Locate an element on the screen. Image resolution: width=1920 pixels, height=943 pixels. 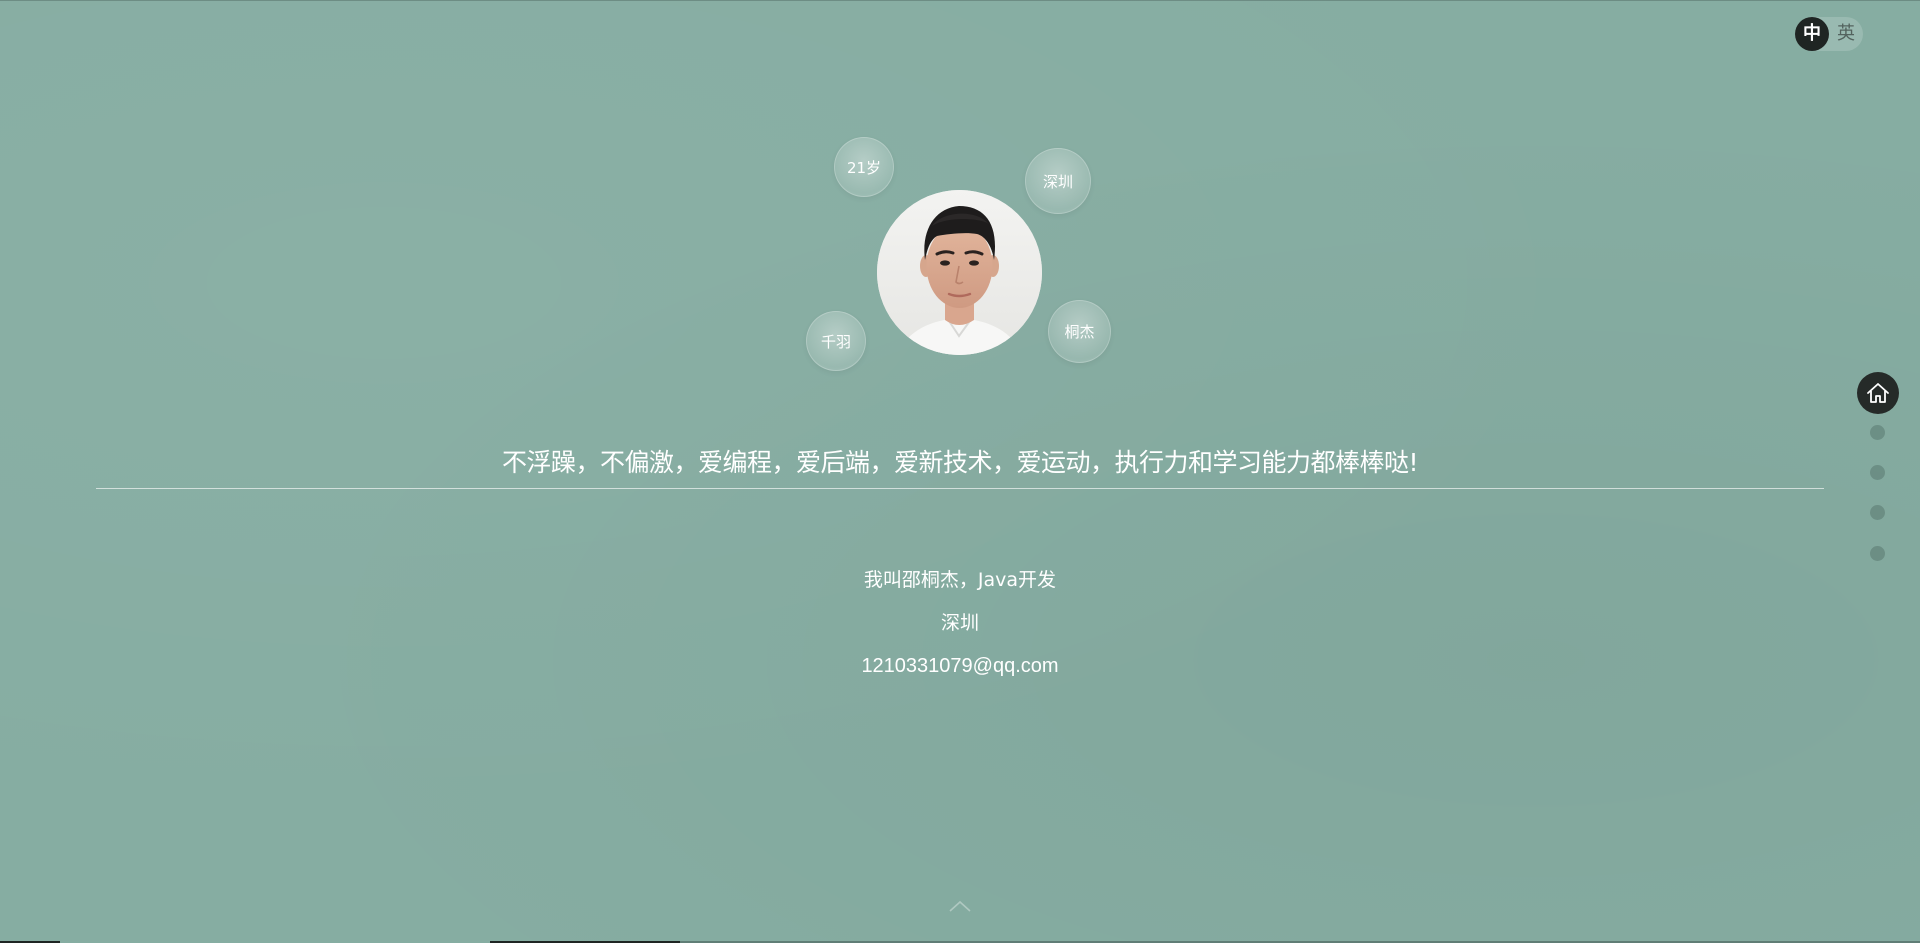
language-chinese-button: 中 is located at coordinates (1812, 34).